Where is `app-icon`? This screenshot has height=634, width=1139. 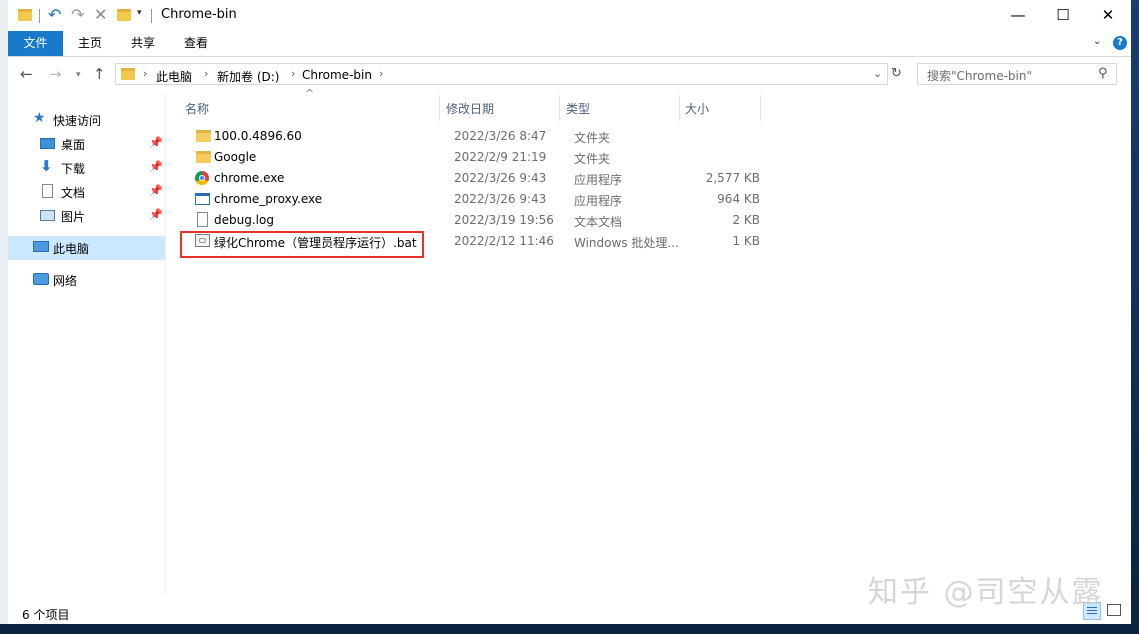 app-icon is located at coordinates (202, 199).